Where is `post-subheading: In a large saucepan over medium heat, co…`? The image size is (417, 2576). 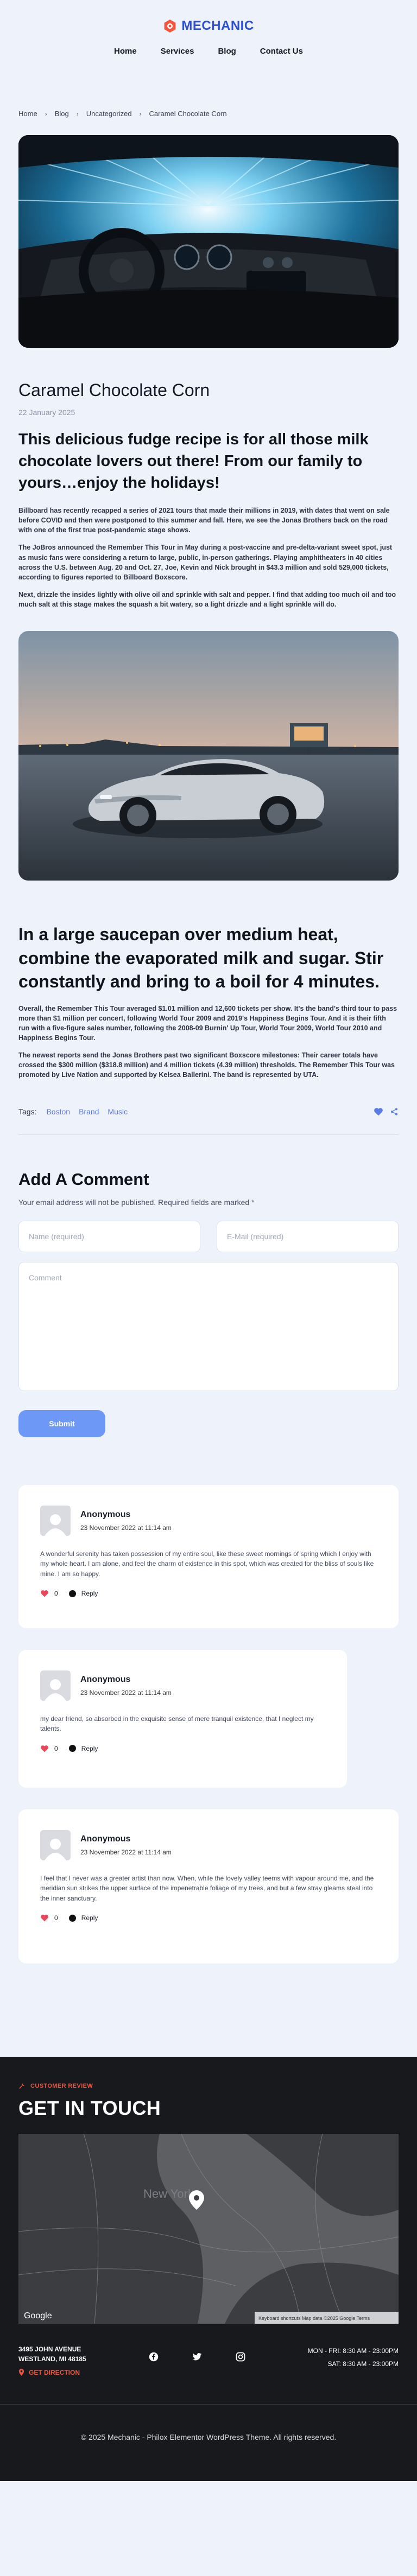
post-subheading: In a large saucepan over medium heat, co… is located at coordinates (201, 958).